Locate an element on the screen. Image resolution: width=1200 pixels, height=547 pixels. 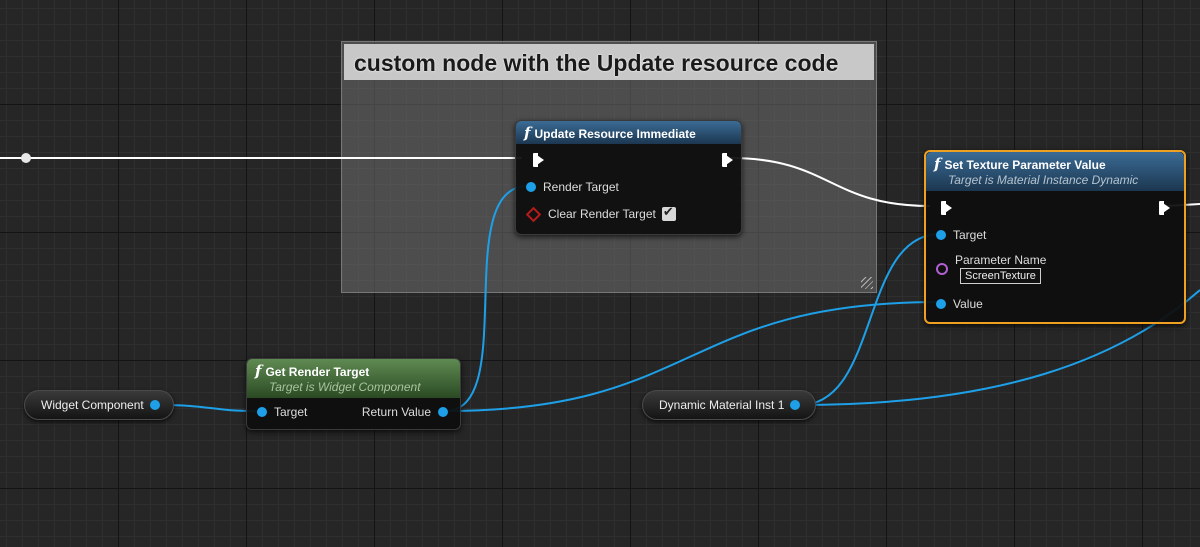
node-subtitle: Target is Widget Component is located at coordinates (345, 387).